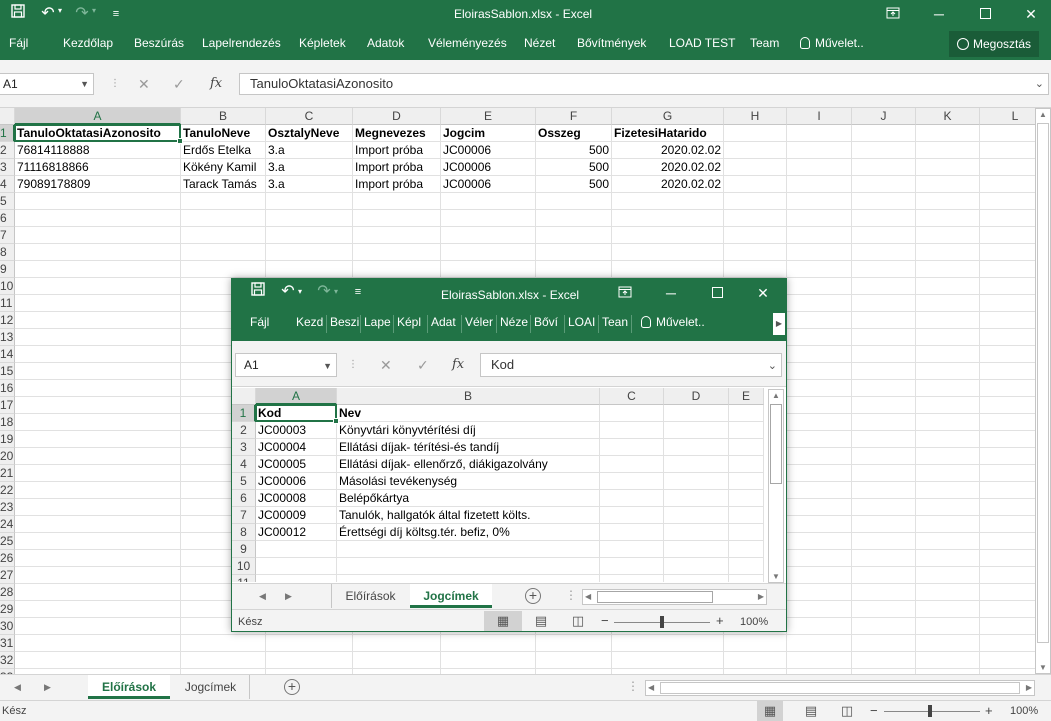 This screenshot has width=1051, height=721. What do you see at coordinates (539, 44) in the screenshot?
I see `tab-view: Nézet` at bounding box center [539, 44].